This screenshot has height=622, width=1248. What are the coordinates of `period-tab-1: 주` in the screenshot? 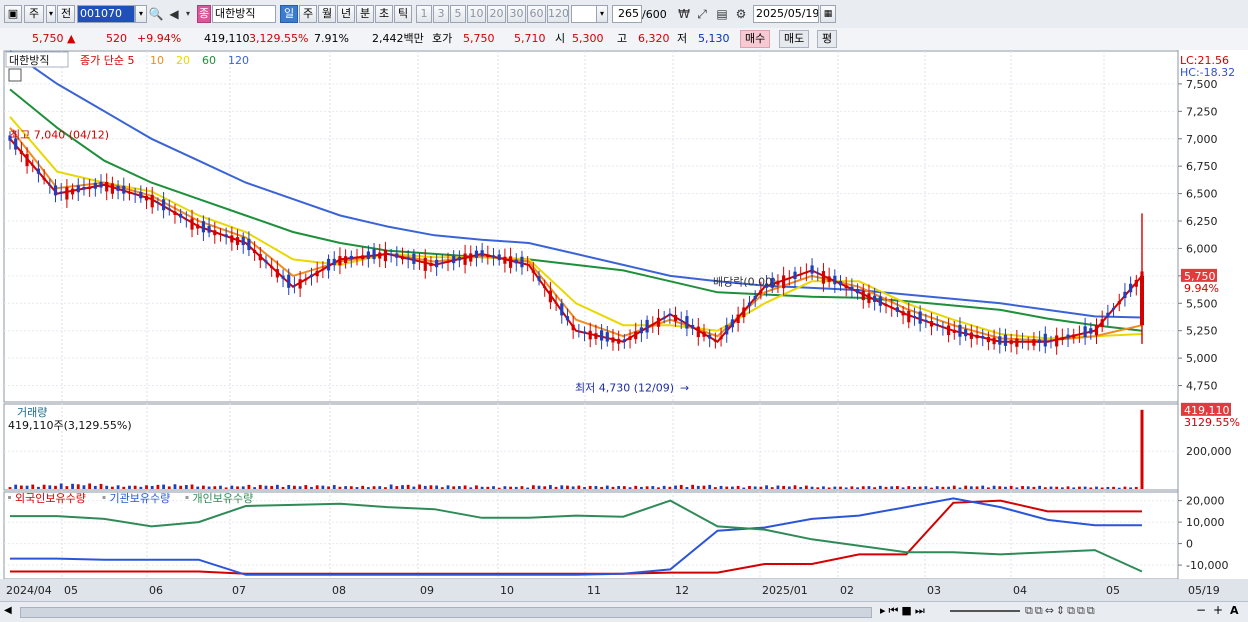 It's located at (308, 14).